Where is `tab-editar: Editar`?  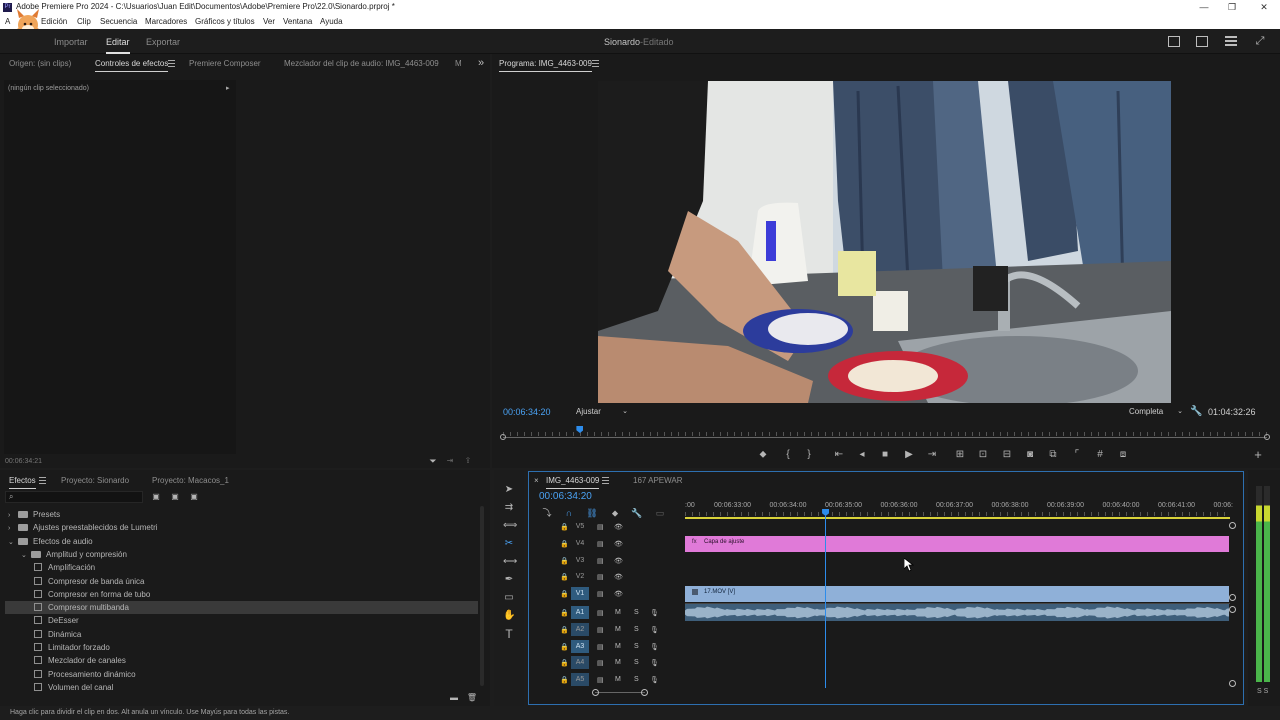 tab-editar: Editar is located at coordinates (118, 45).